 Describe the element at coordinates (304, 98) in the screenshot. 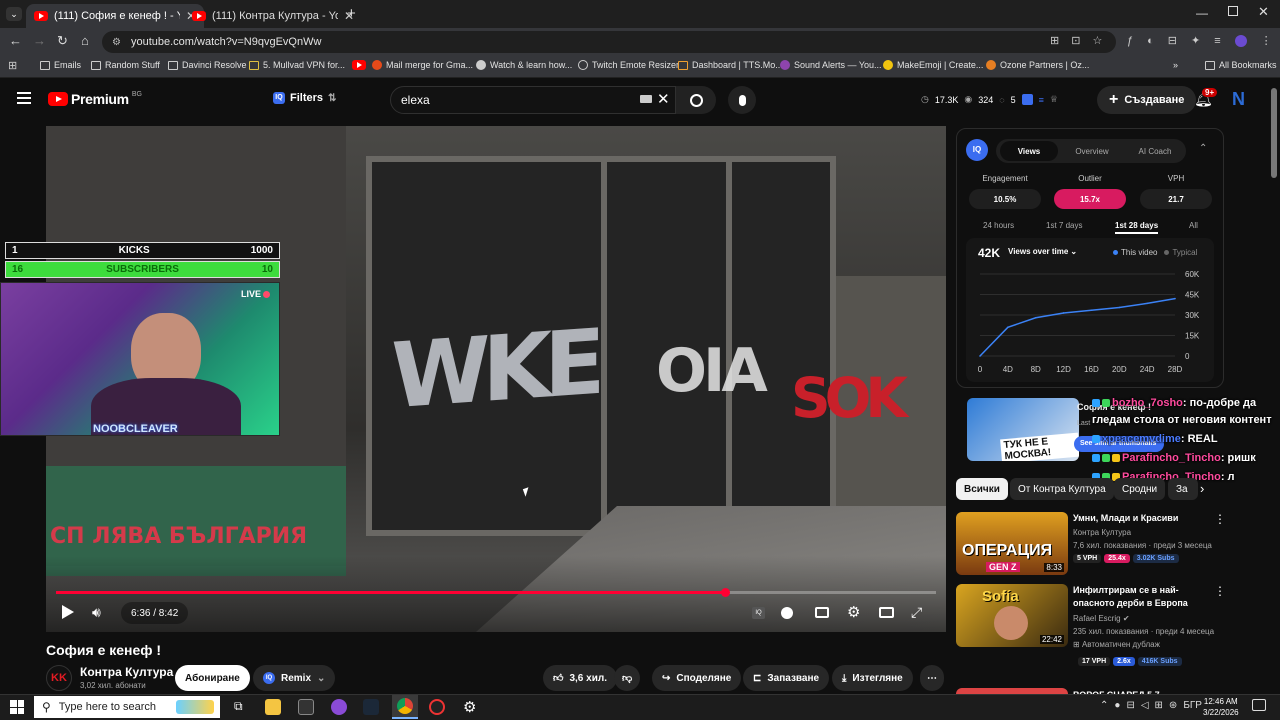

I see `vidiq-filters-button: IQ Filters ⇅` at that location.